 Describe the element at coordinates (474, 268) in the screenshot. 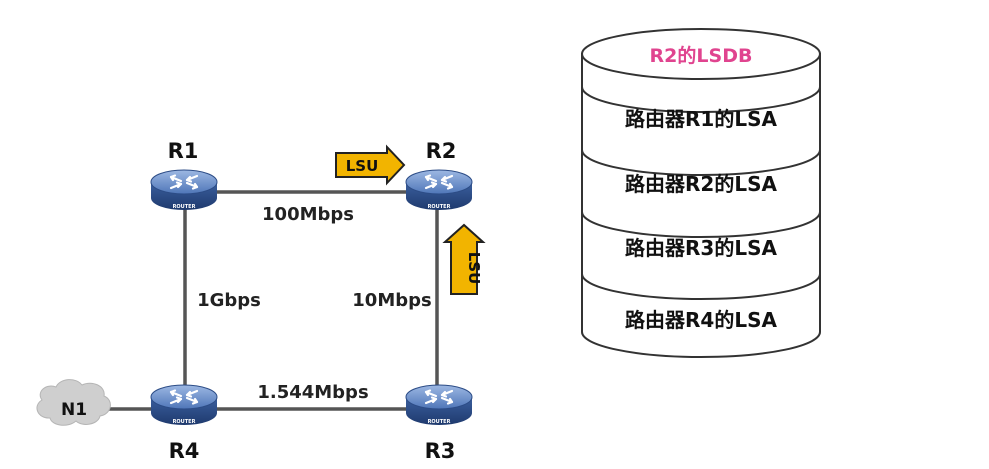

I see `lsu-right-label: LSU` at that location.